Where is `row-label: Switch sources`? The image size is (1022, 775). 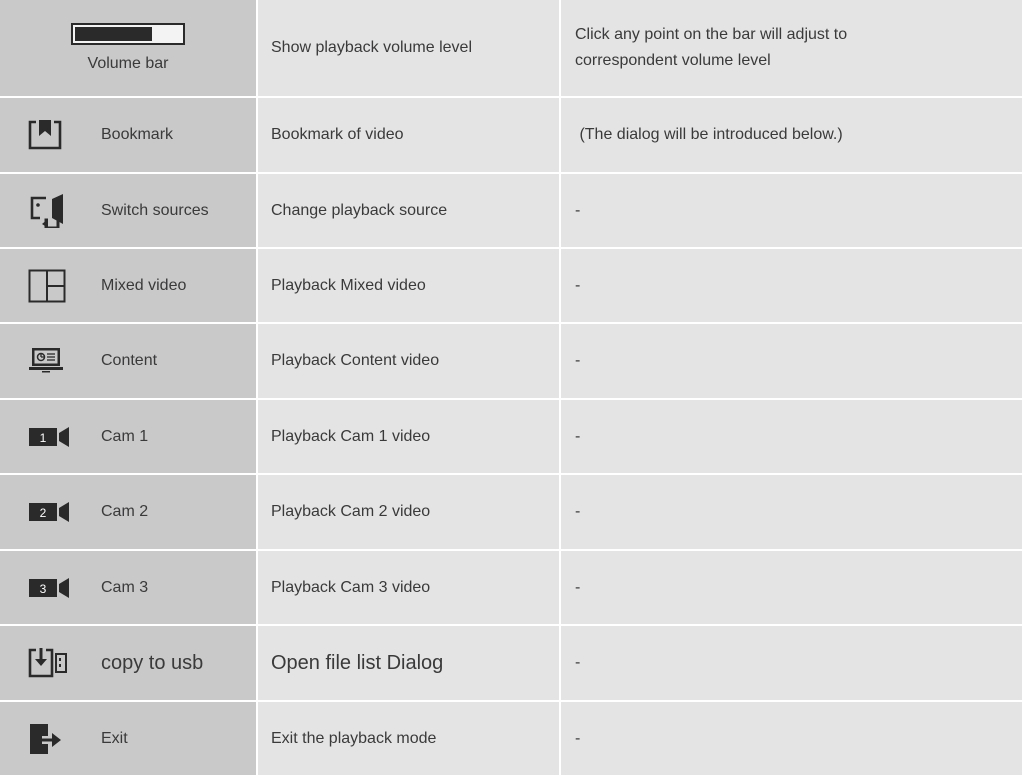
row-label: Switch sources is located at coordinates (155, 210).